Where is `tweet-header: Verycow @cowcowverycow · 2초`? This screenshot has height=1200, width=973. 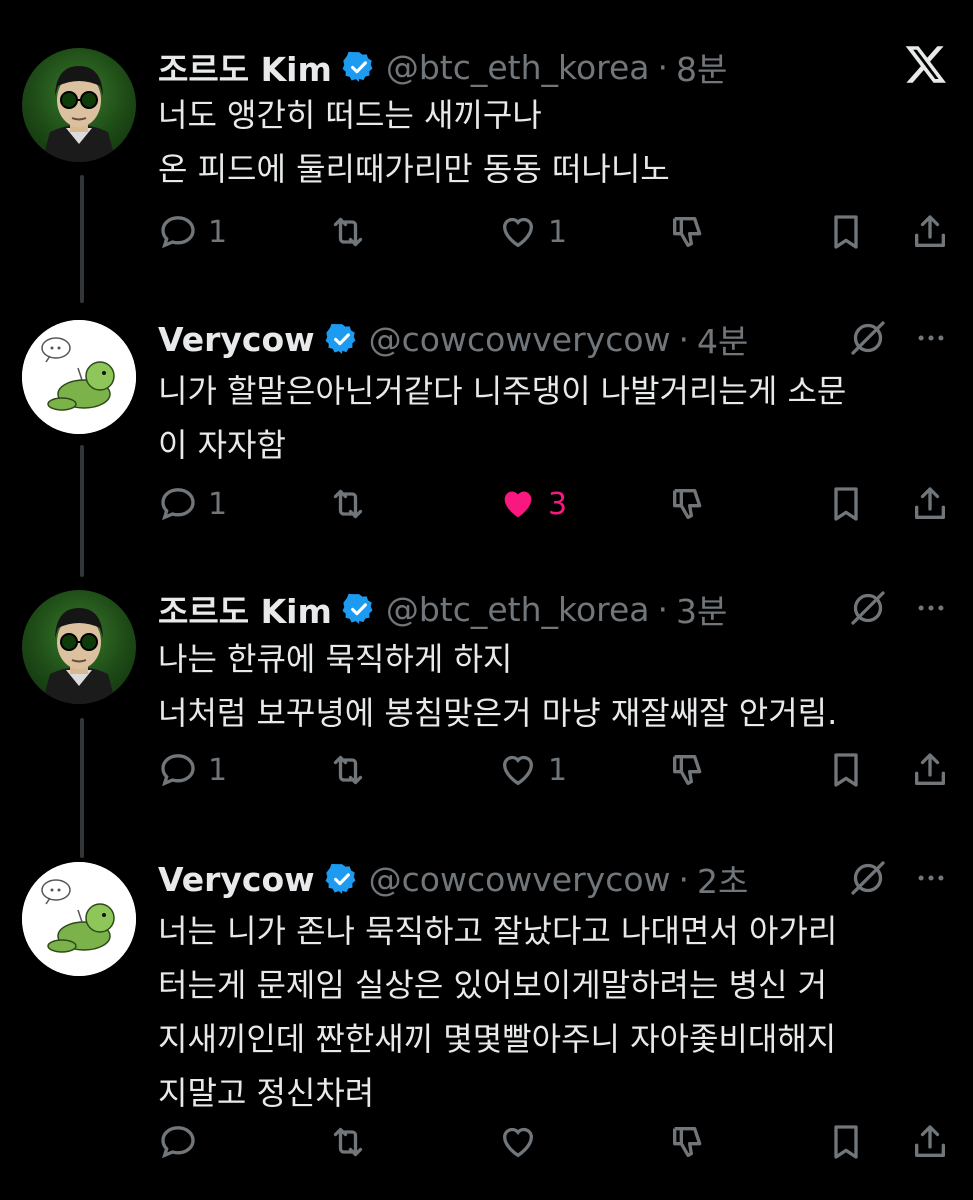 tweet-header: Verycow @cowcowverycow · 2초 is located at coordinates (453, 879).